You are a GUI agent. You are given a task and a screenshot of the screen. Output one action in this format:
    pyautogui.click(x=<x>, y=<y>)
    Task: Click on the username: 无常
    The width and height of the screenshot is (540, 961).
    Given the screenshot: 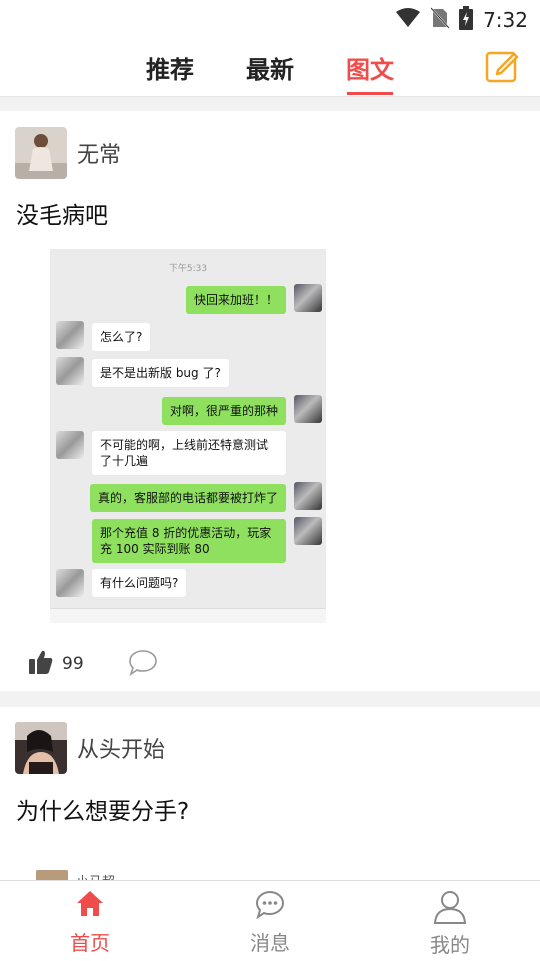 What is the action you would take?
    pyautogui.click(x=99, y=153)
    